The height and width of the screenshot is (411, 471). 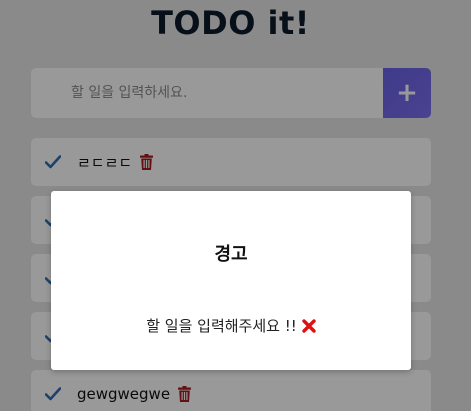 I want to click on modal-message-row: 할 일을 입력해주세요 !!, so click(x=231, y=325).